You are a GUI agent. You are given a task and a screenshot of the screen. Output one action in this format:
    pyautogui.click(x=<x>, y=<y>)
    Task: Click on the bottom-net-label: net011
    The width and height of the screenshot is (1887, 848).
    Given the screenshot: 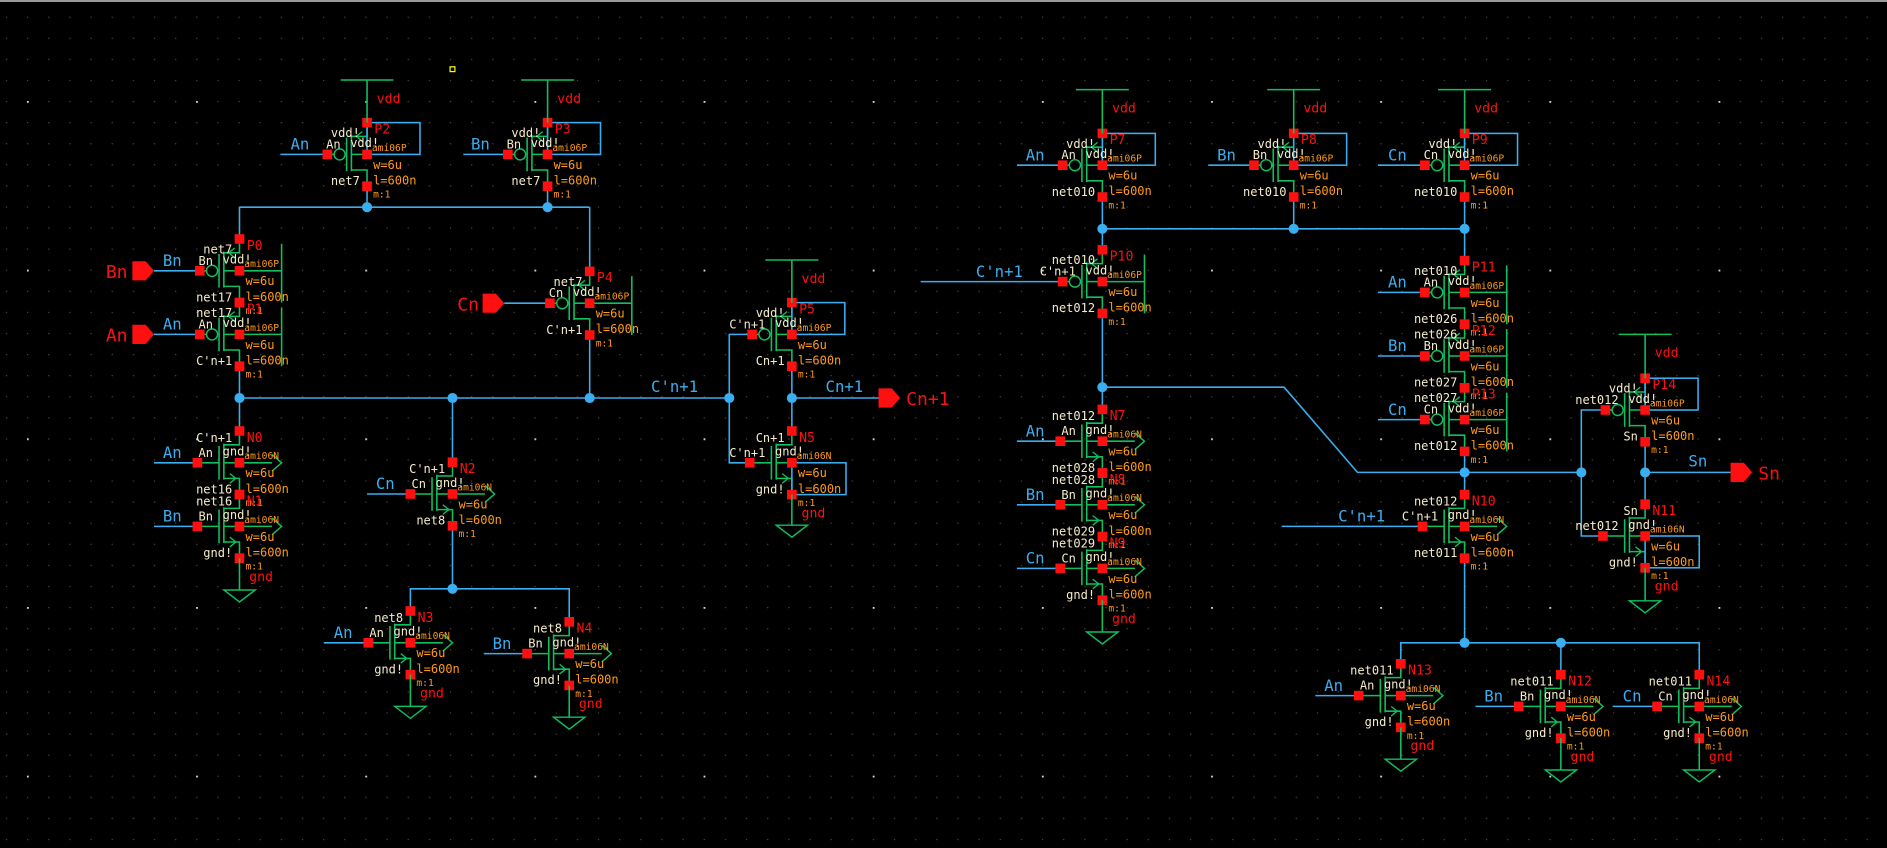 What is the action you would take?
    pyautogui.click(x=1435, y=553)
    